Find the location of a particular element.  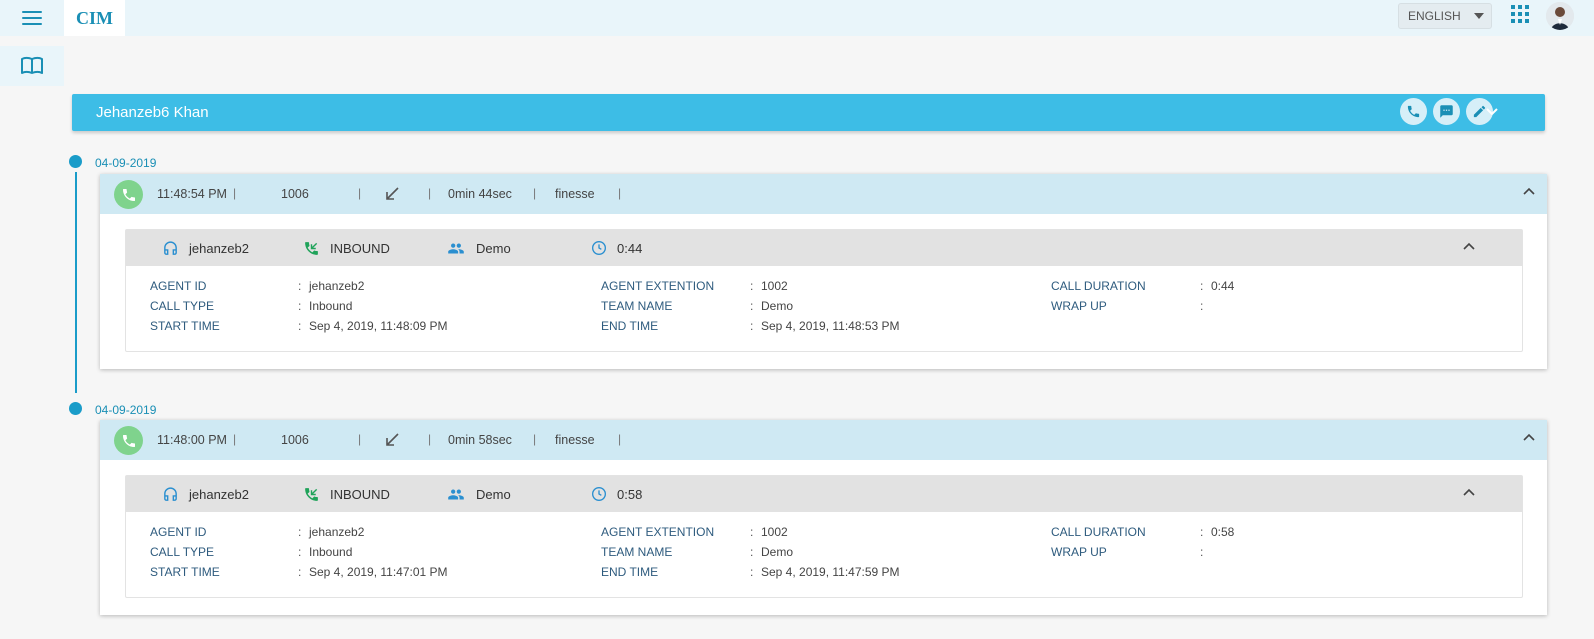

logo-container: CIM is located at coordinates (94, 18).